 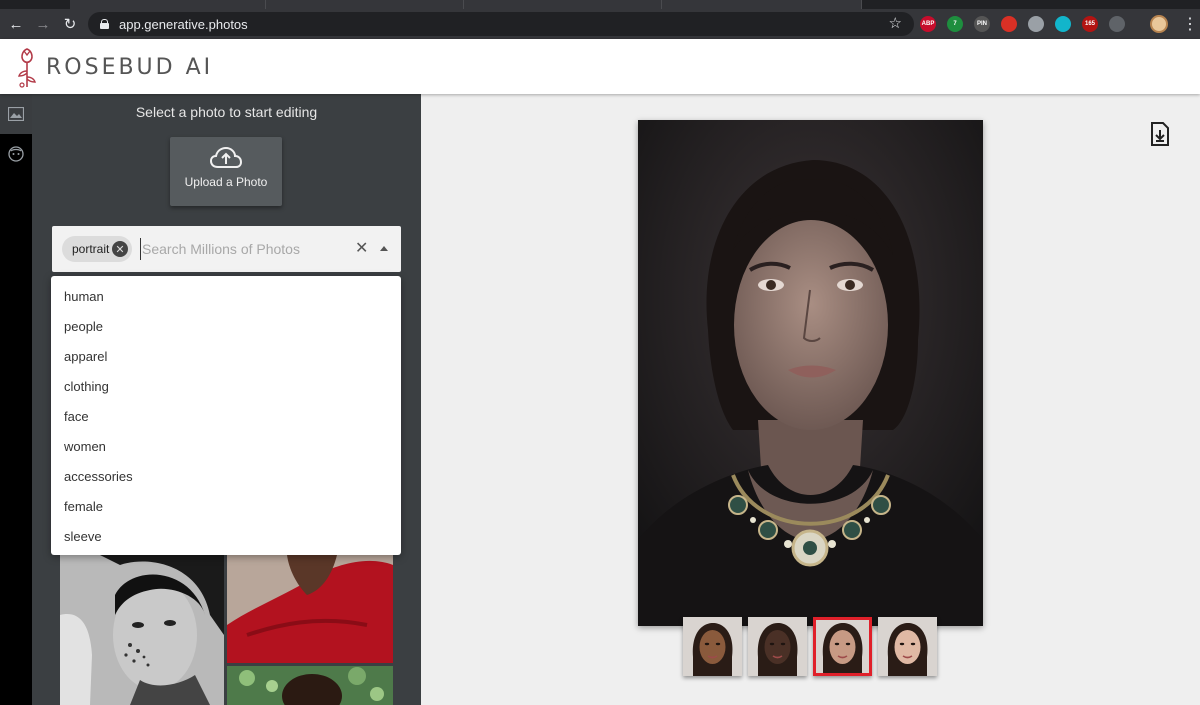 What do you see at coordinates (43, 24) in the screenshot?
I see `forward-arrow-icon: →` at bounding box center [43, 24].